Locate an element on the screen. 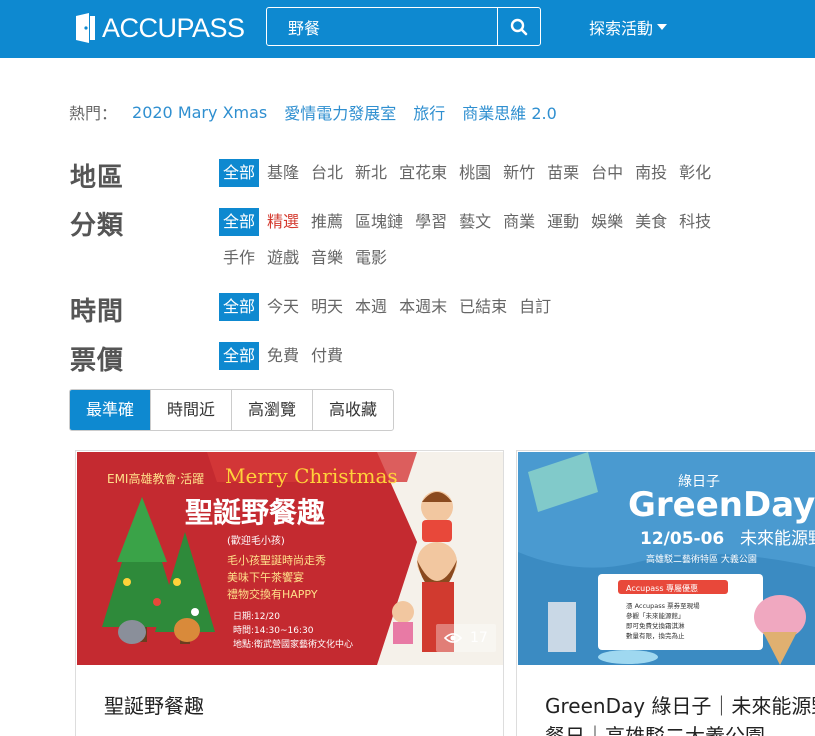 This screenshot has width=815, height=736. category-option: 娛樂 is located at coordinates (607, 222).